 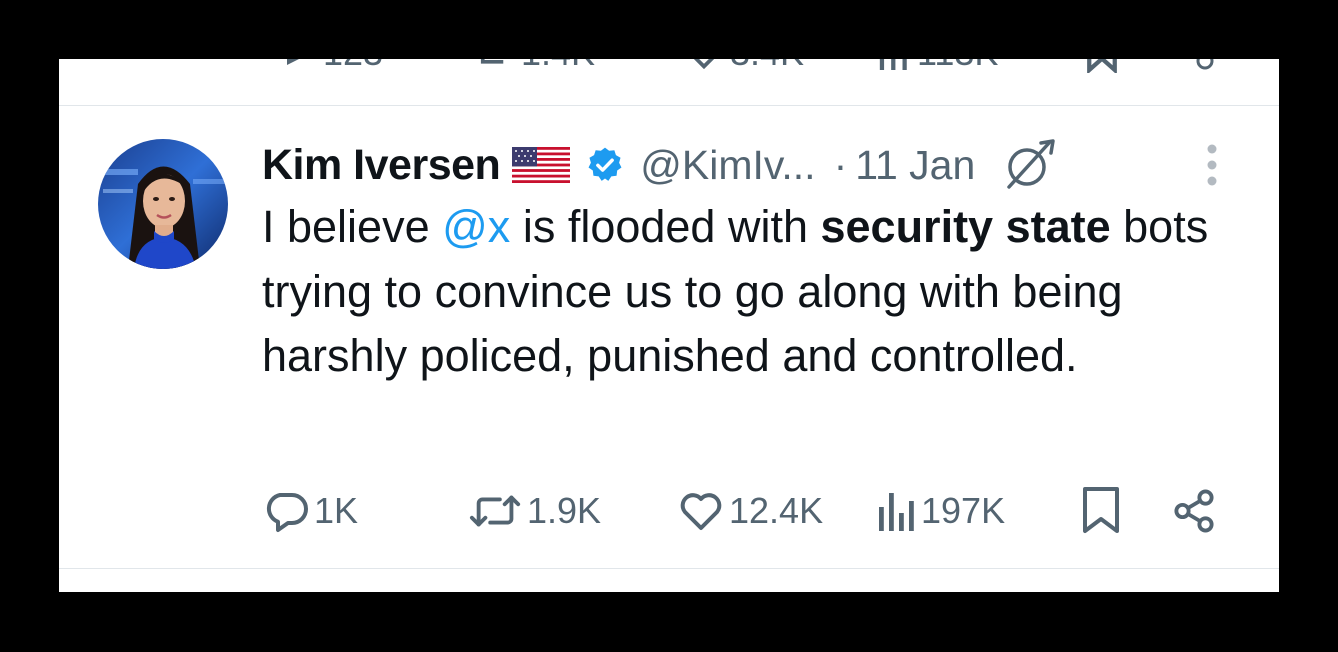 I want to click on divider-top, so click(x=669, y=105).